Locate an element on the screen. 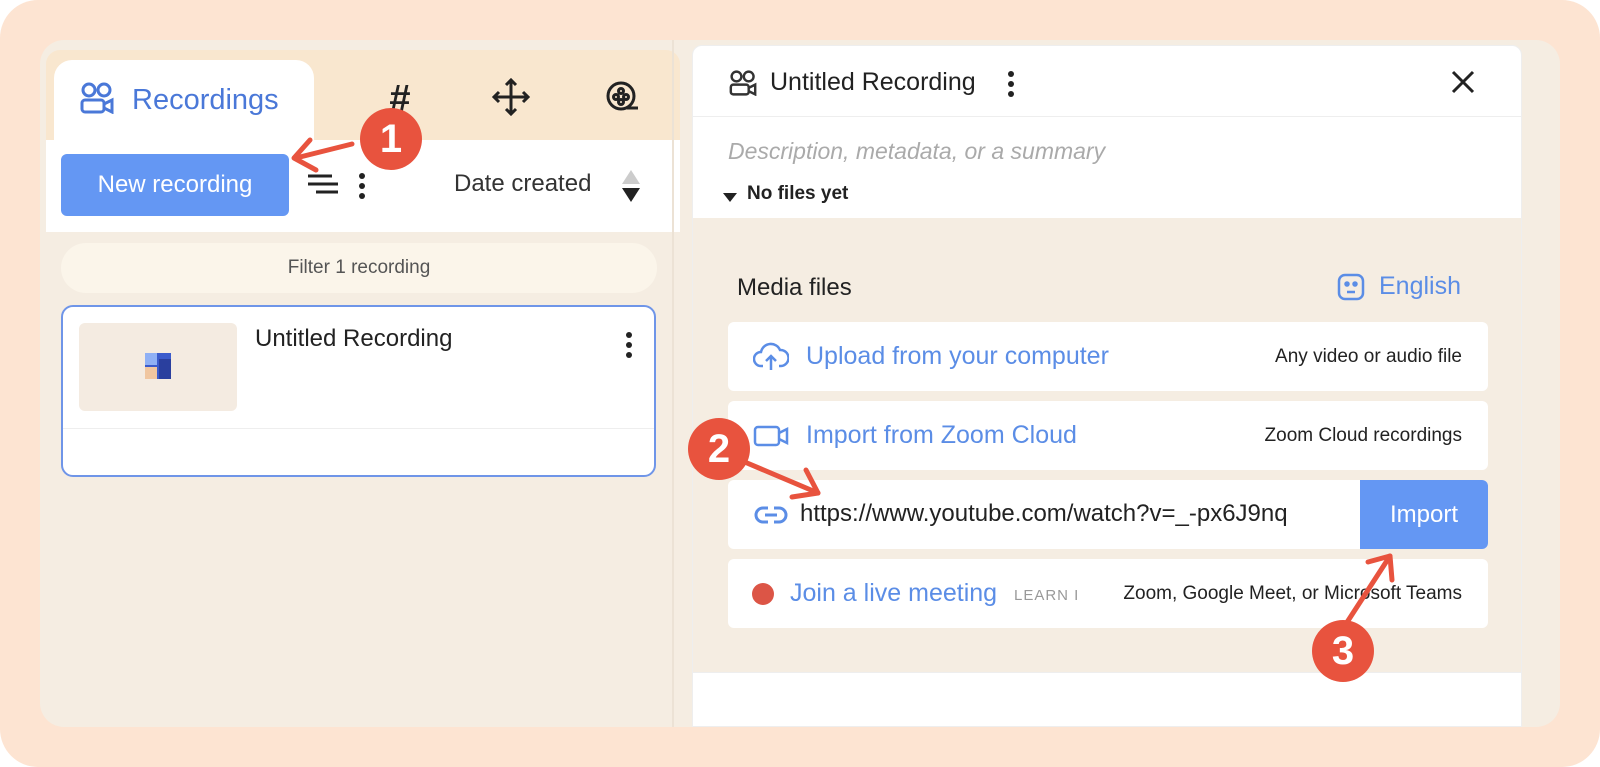  sort-toggle-icon is located at coordinates (631, 188).